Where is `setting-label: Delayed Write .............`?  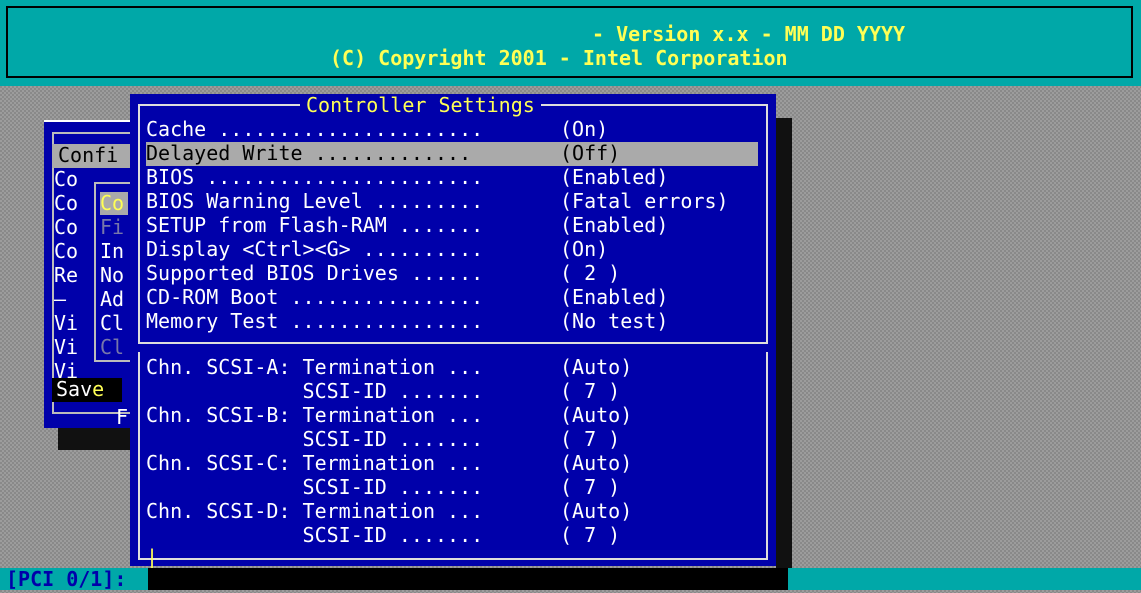 setting-label: Delayed Write ............. is located at coordinates (309, 153).